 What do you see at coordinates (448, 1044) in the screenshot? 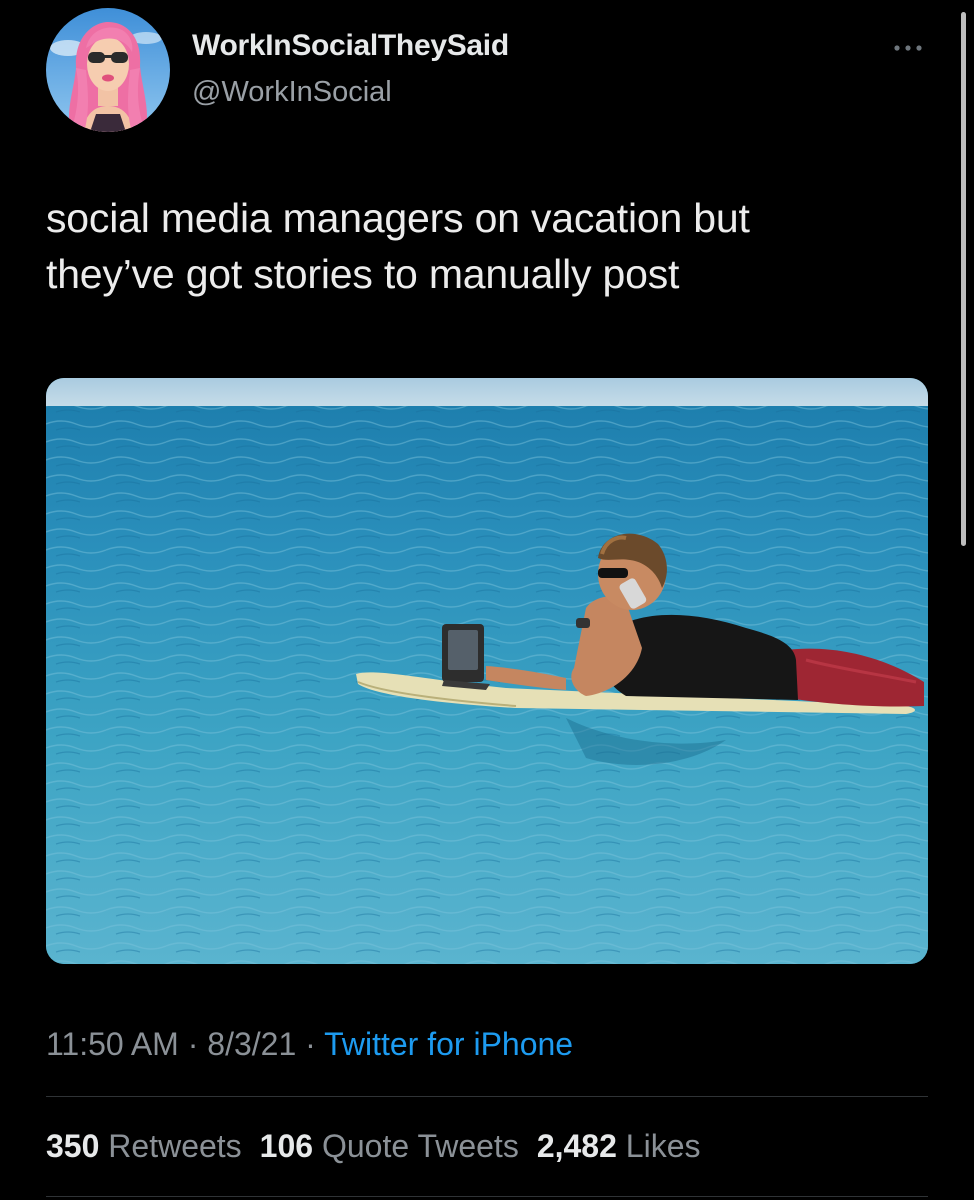
I see `tweet-source-link: Twitter for iPhone` at bounding box center [448, 1044].